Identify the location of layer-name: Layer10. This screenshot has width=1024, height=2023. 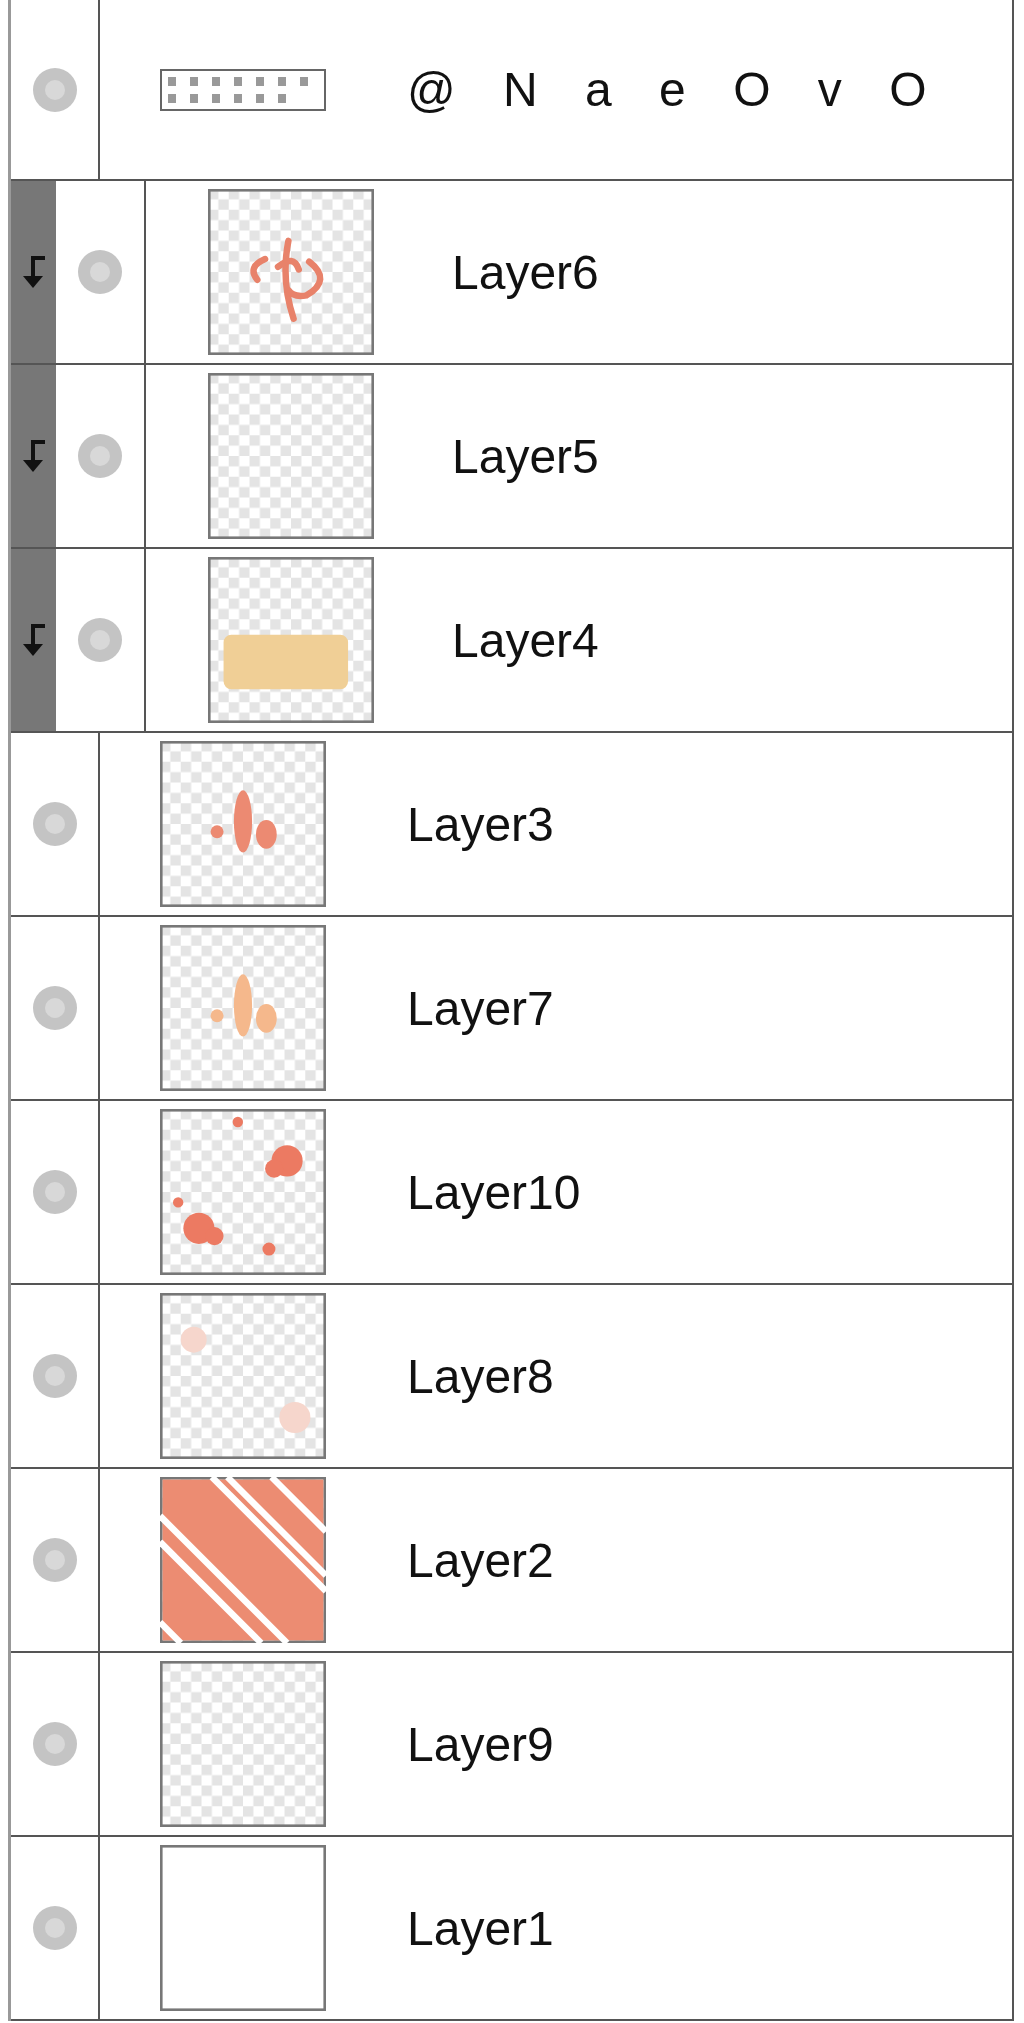
(494, 1192).